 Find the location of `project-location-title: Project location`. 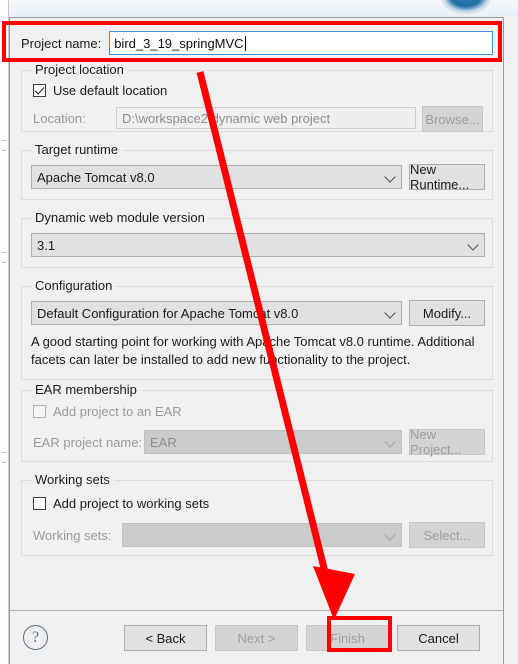

project-location-title: Project location is located at coordinates (79, 69).